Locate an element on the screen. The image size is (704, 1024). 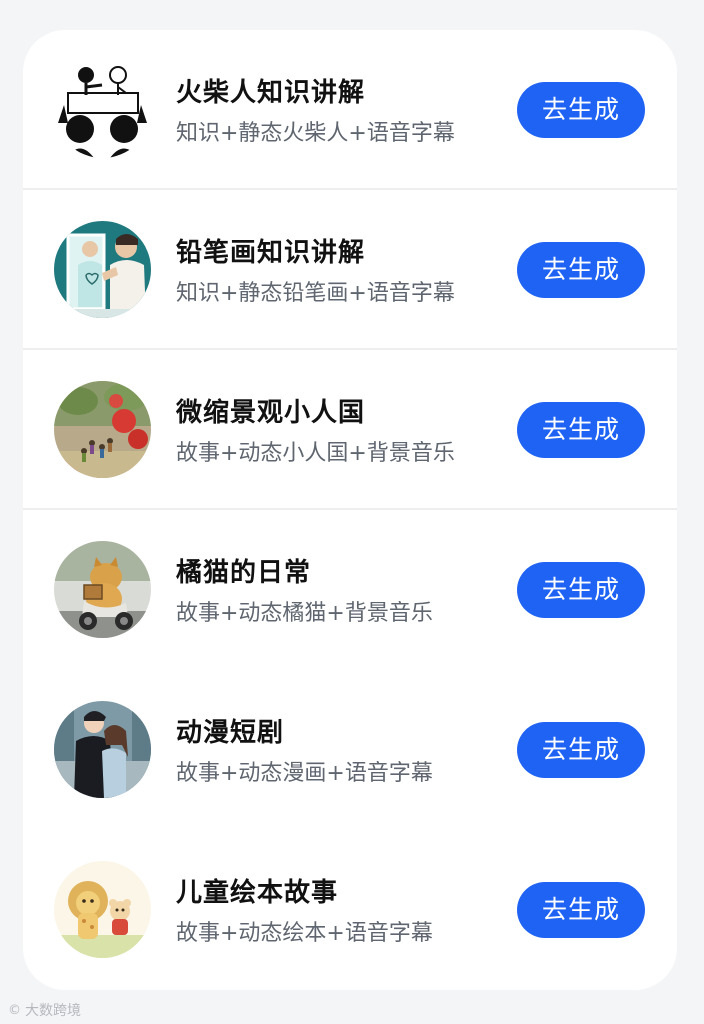
list-item-stickman: 火柴人知识讲解 知识+静态火柴人+语音字幕 去生成 is located at coordinates (350, 110).